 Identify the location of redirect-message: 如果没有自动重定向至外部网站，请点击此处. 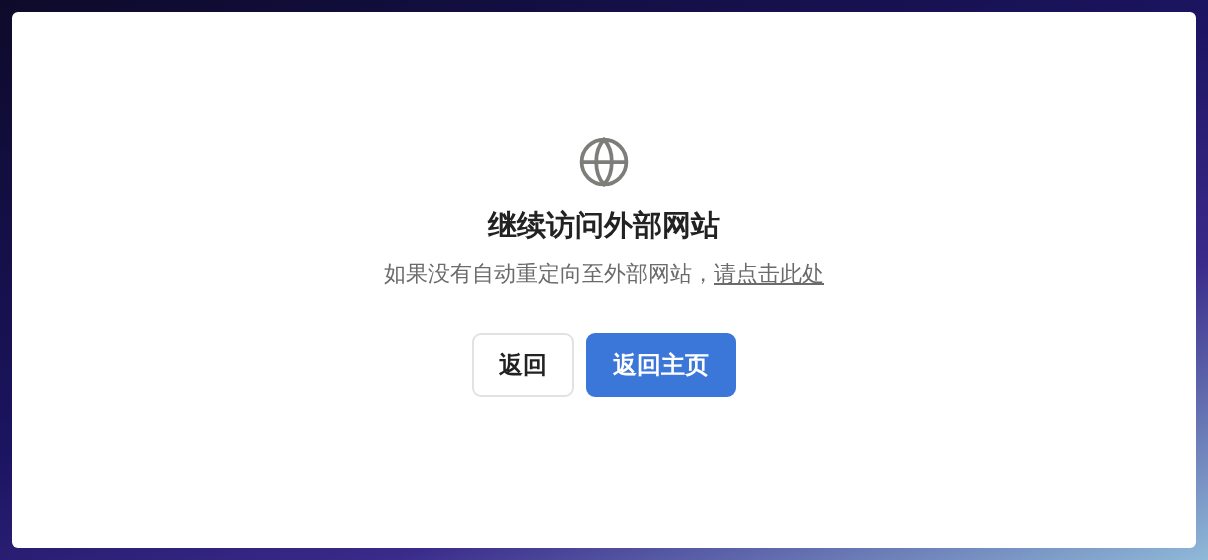
(604, 273).